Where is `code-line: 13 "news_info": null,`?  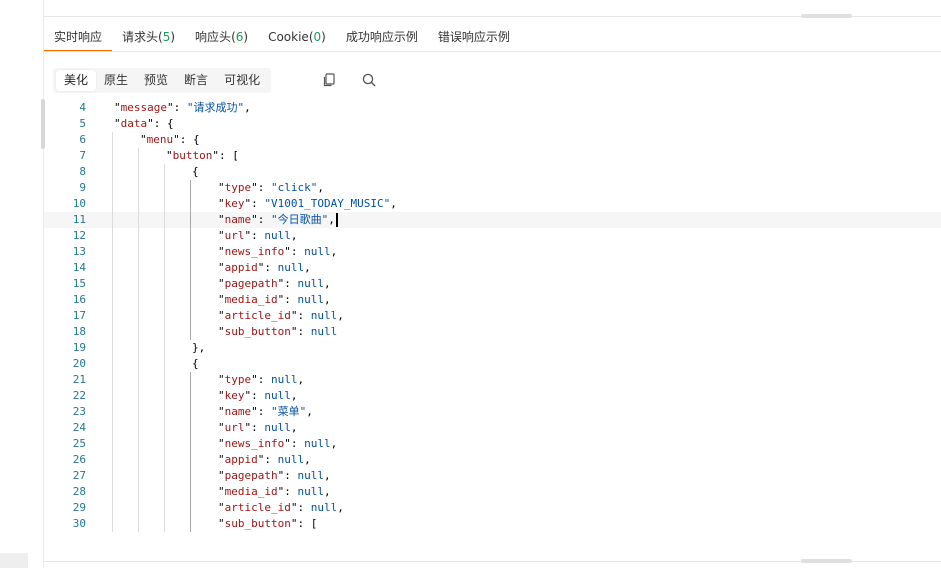
code-line: 13 "news_info": null, is located at coordinates (492, 252).